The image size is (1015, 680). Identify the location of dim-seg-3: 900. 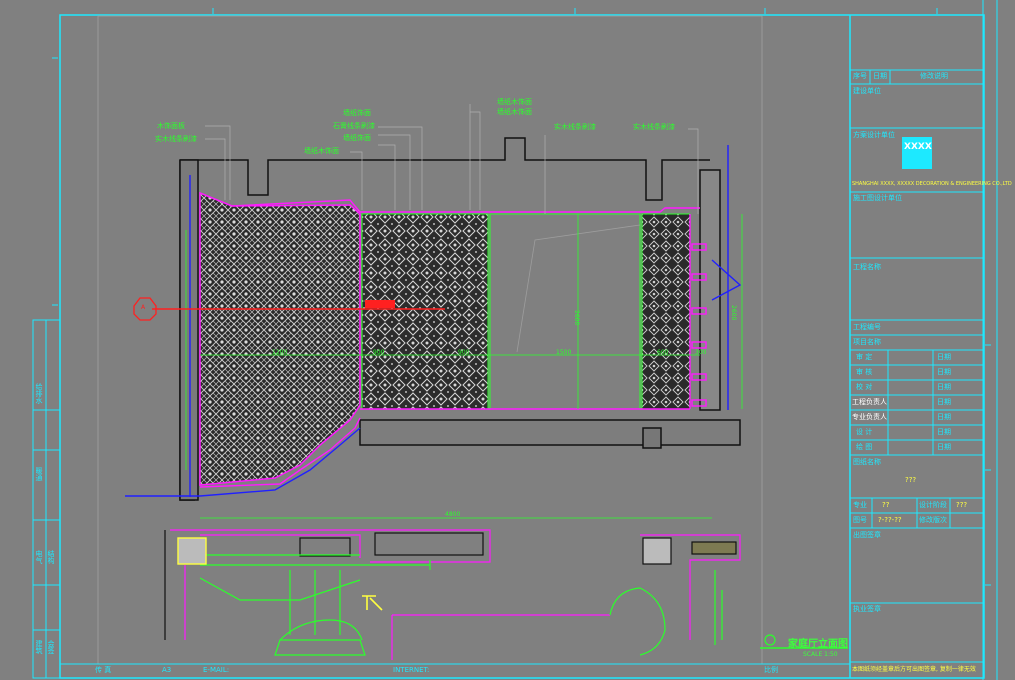
(464, 352).